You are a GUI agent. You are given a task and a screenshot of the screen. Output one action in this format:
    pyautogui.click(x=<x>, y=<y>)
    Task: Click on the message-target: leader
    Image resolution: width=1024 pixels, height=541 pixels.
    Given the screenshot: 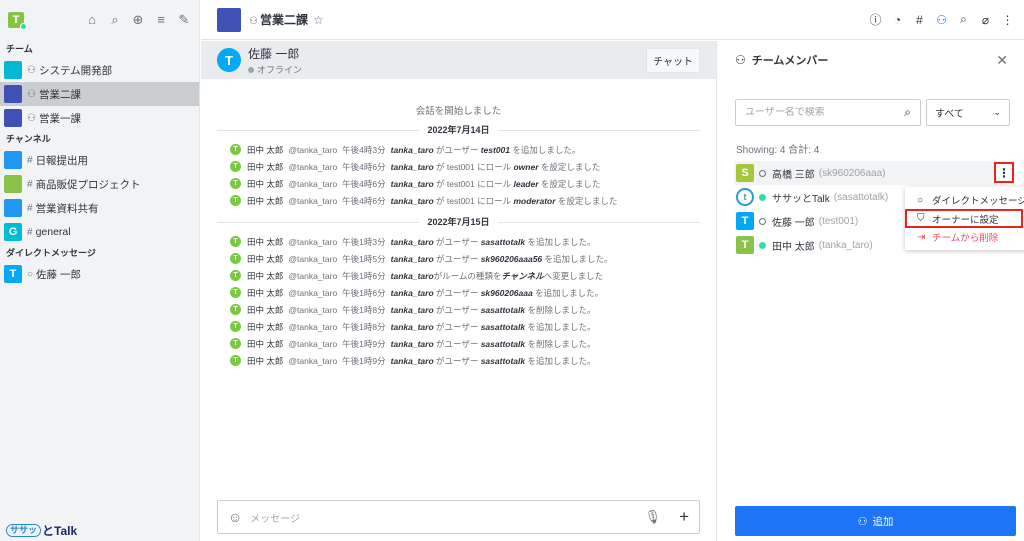 What is the action you would take?
    pyautogui.click(x=526, y=183)
    